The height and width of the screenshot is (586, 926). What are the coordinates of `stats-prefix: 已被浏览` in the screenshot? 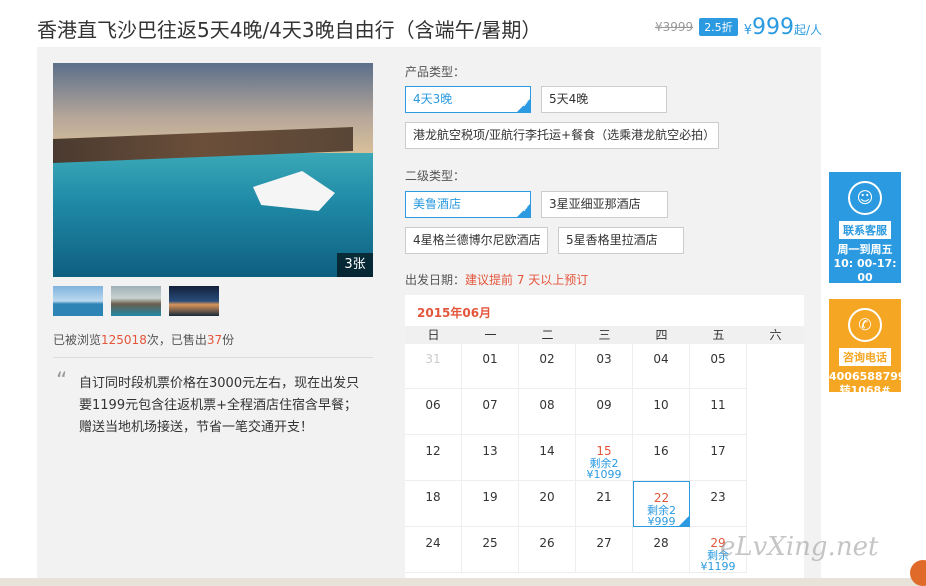 It's located at (77, 340).